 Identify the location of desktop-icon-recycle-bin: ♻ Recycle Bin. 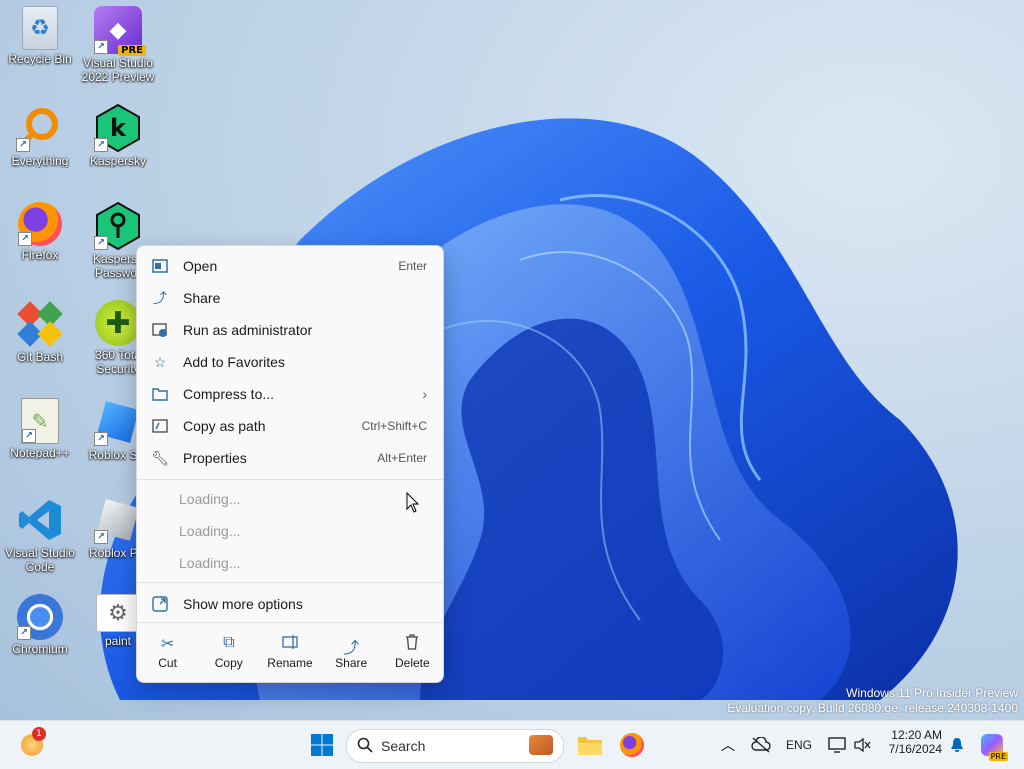
(40, 36).